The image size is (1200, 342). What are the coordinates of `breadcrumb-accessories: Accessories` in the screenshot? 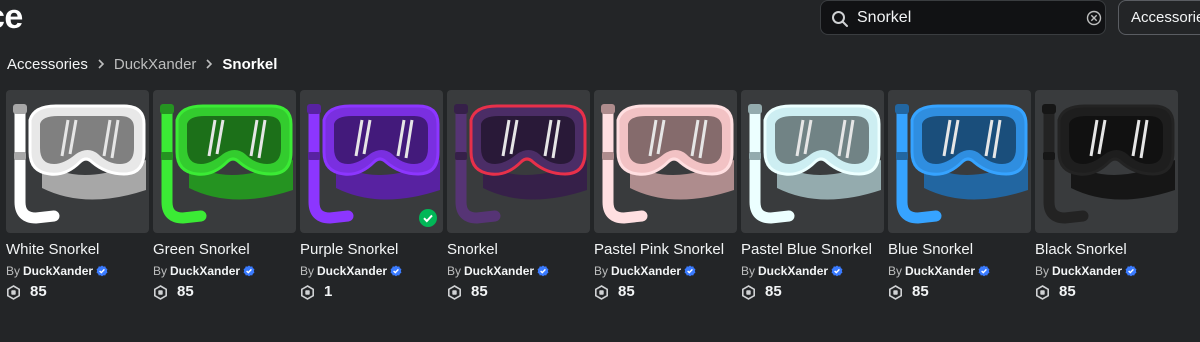 It's located at (47, 64).